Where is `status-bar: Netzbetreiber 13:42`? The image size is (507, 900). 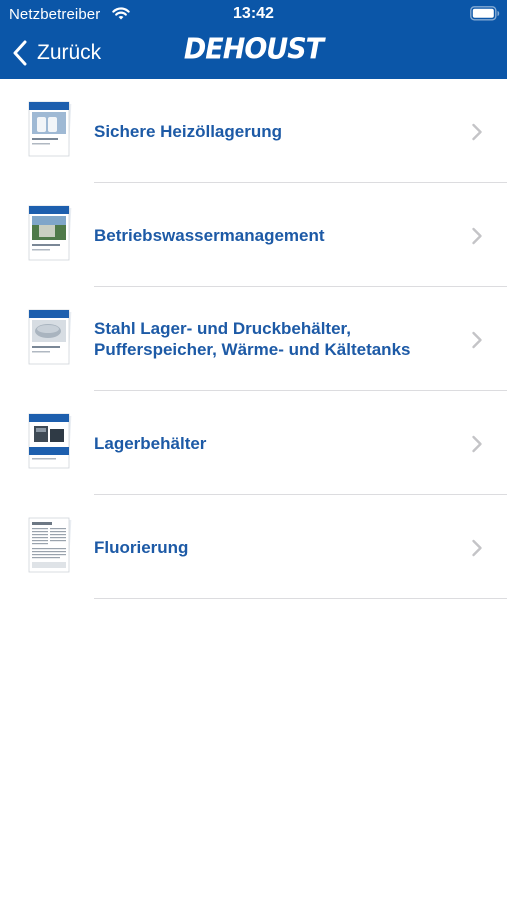 status-bar: Netzbetreiber 13:42 is located at coordinates (253, 14).